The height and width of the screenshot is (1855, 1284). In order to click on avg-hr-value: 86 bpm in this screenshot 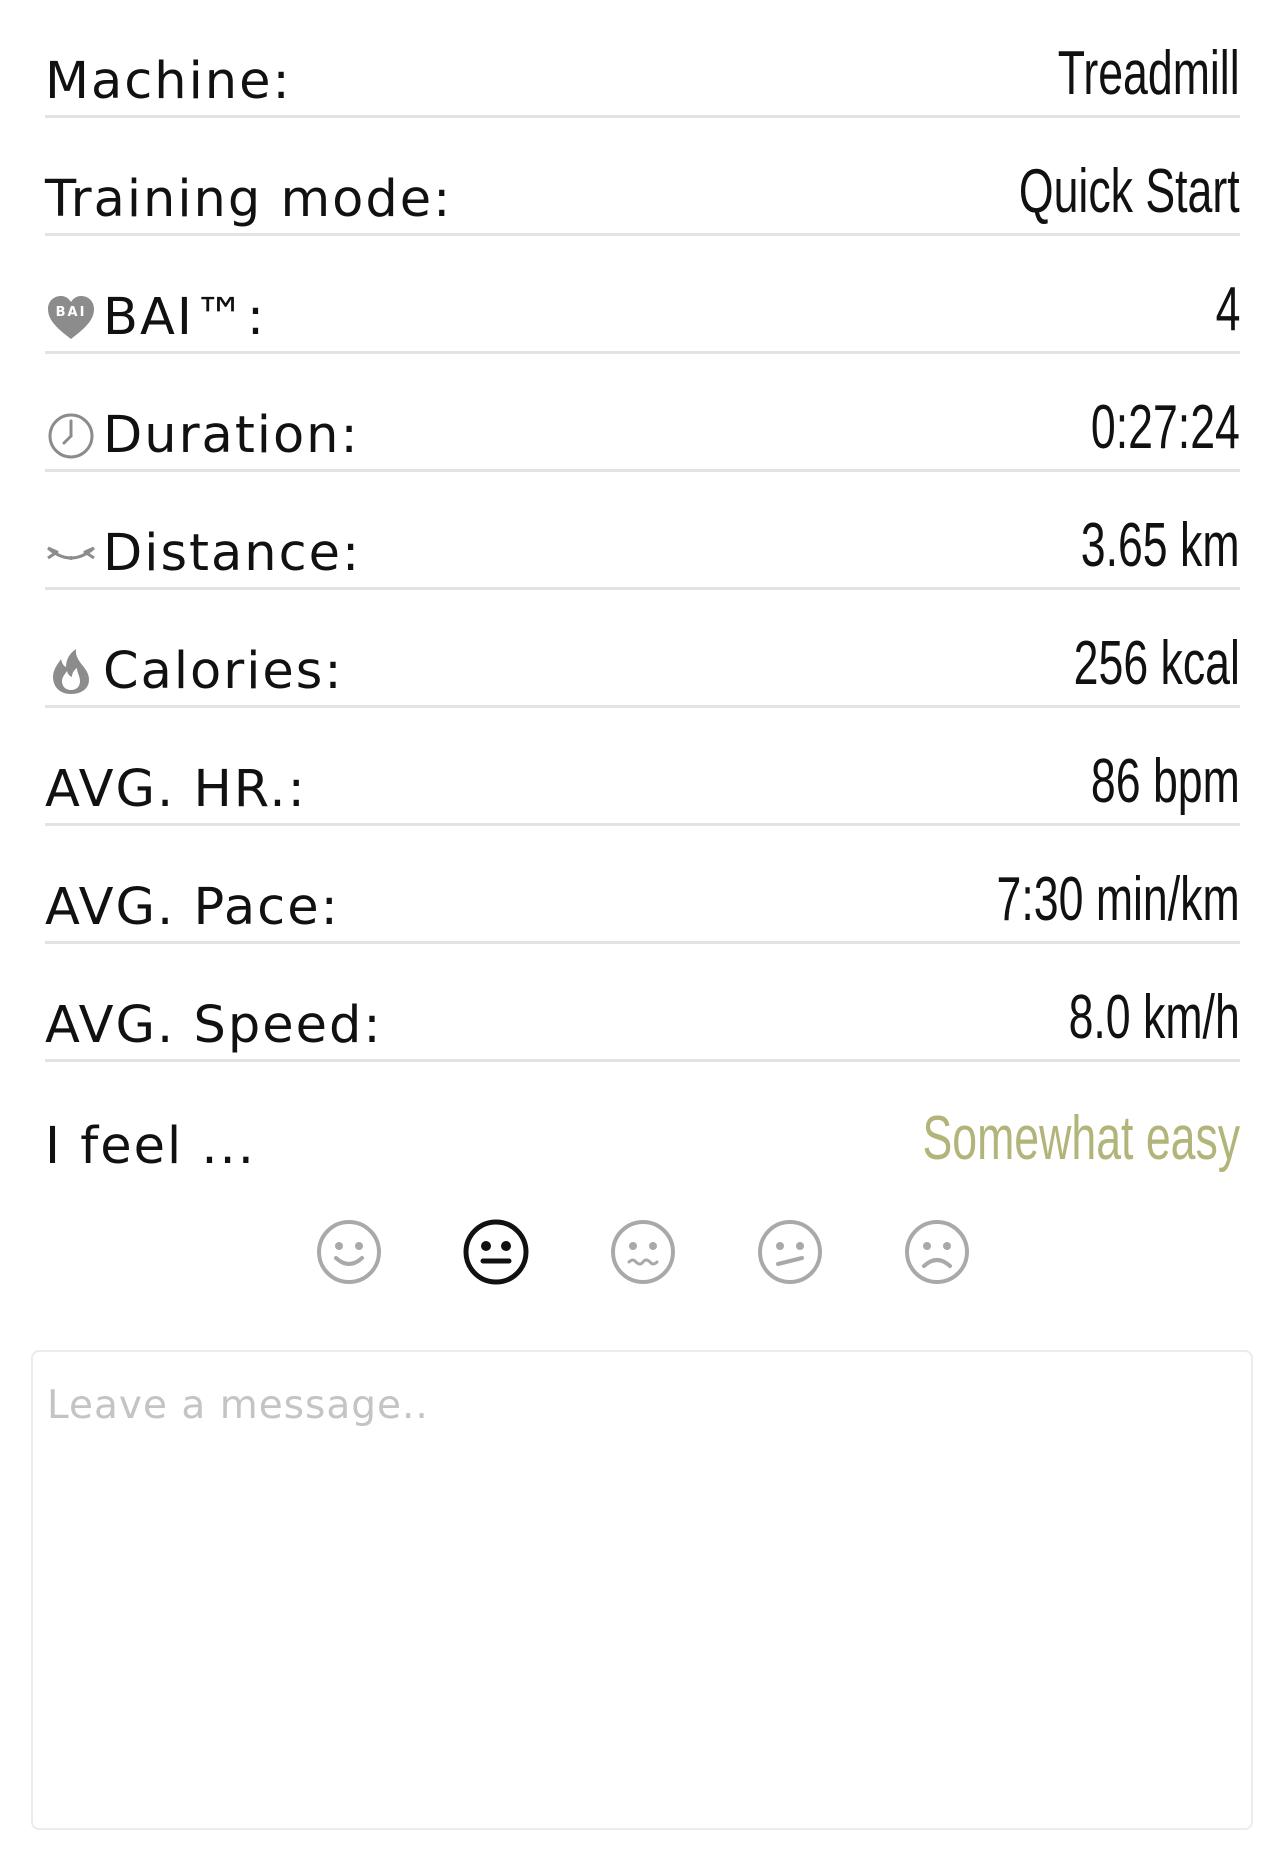, I will do `click(1165, 781)`.